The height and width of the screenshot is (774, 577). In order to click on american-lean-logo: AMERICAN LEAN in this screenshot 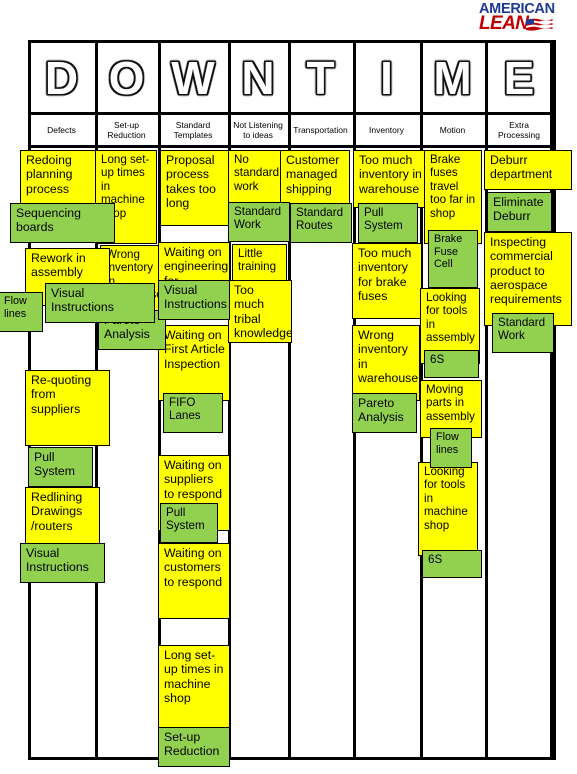, I will do `click(526, 20)`.